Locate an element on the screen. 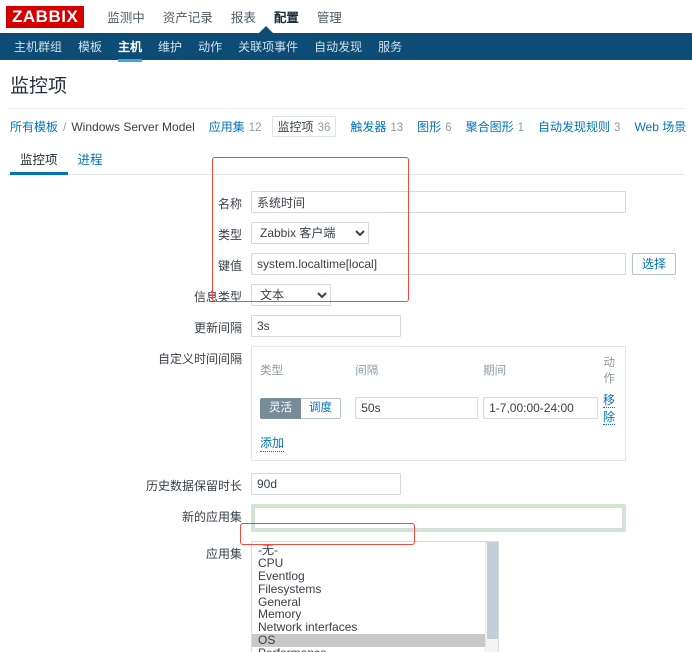  label-update-interval: 更新间隔 is located at coordinates (217, 328).